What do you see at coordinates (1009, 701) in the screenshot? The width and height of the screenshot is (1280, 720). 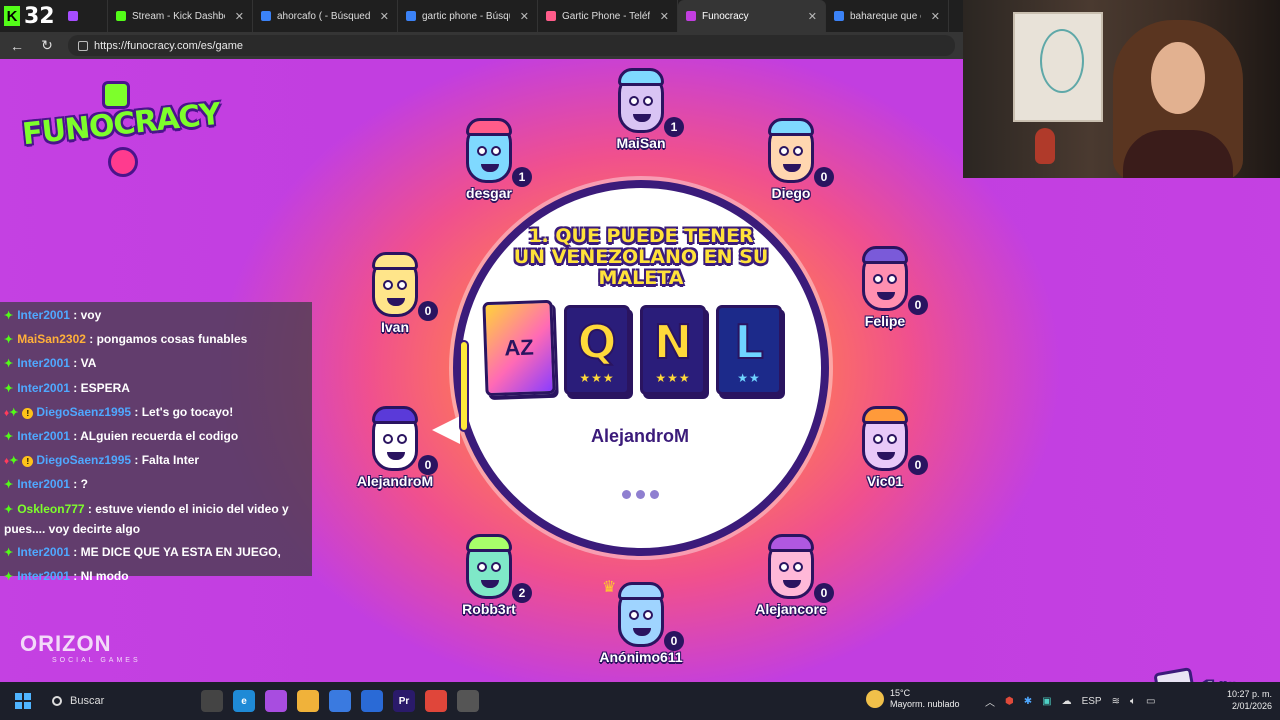 I see `shield-icon: ⬢` at bounding box center [1009, 701].